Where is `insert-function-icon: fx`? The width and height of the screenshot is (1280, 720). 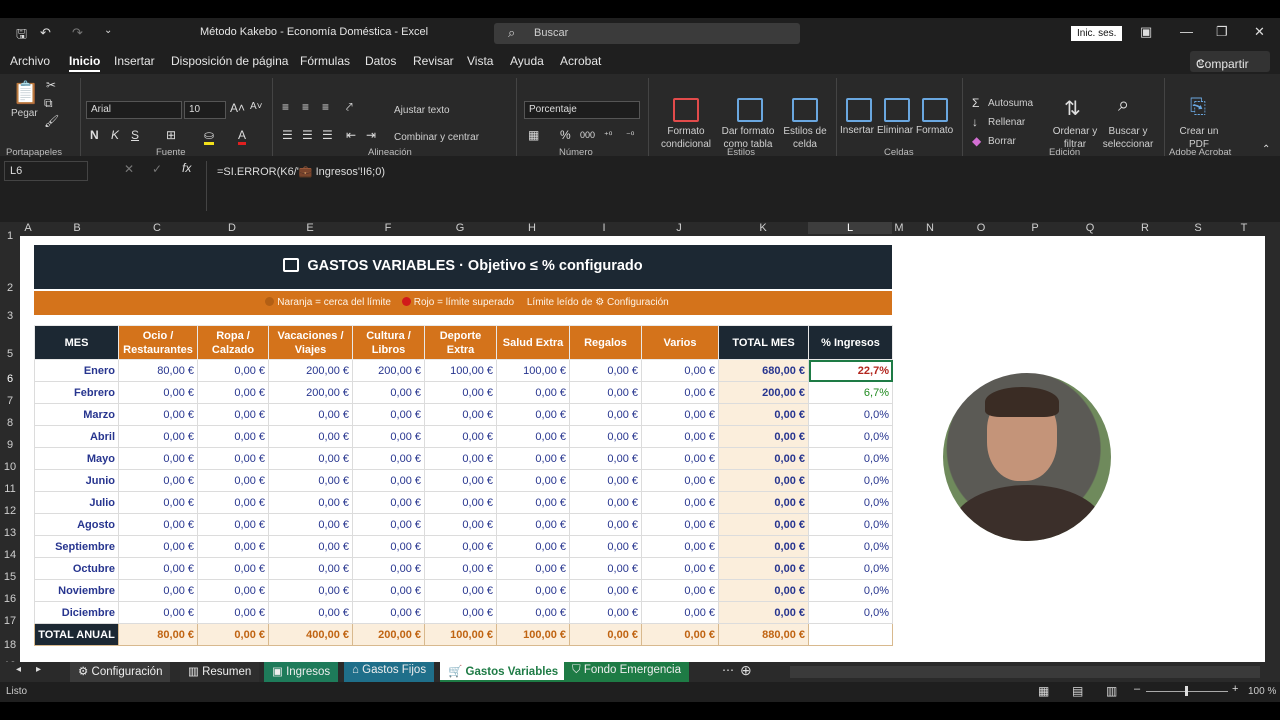
insert-function-icon: fx is located at coordinates (186, 168).